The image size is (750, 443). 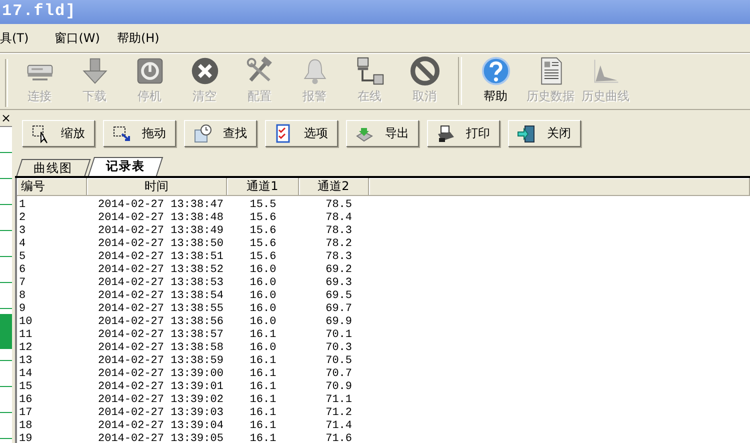 What do you see at coordinates (146, 38) in the screenshot?
I see `menu-item: 帮助(H)` at bounding box center [146, 38].